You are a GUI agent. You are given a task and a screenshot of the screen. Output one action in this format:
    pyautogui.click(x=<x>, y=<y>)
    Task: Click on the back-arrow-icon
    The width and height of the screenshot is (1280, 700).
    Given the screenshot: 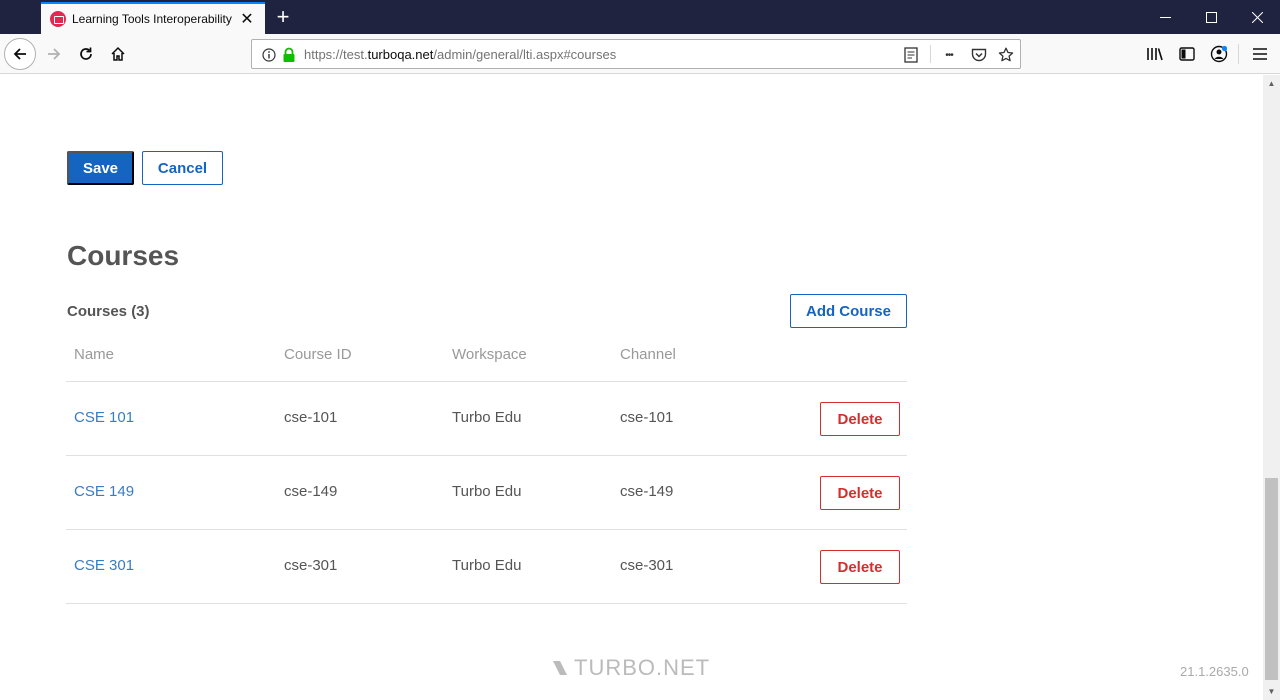 What is the action you would take?
    pyautogui.click(x=19, y=54)
    